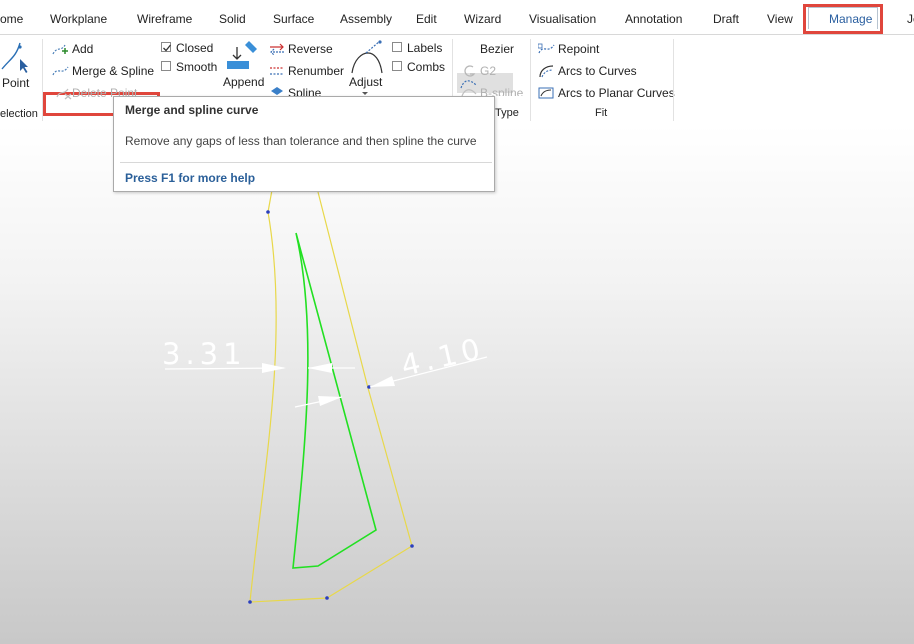 Image resolution: width=914 pixels, height=644 pixels. What do you see at coordinates (78, 19) in the screenshot?
I see `tab-workplane: Workplane` at bounding box center [78, 19].